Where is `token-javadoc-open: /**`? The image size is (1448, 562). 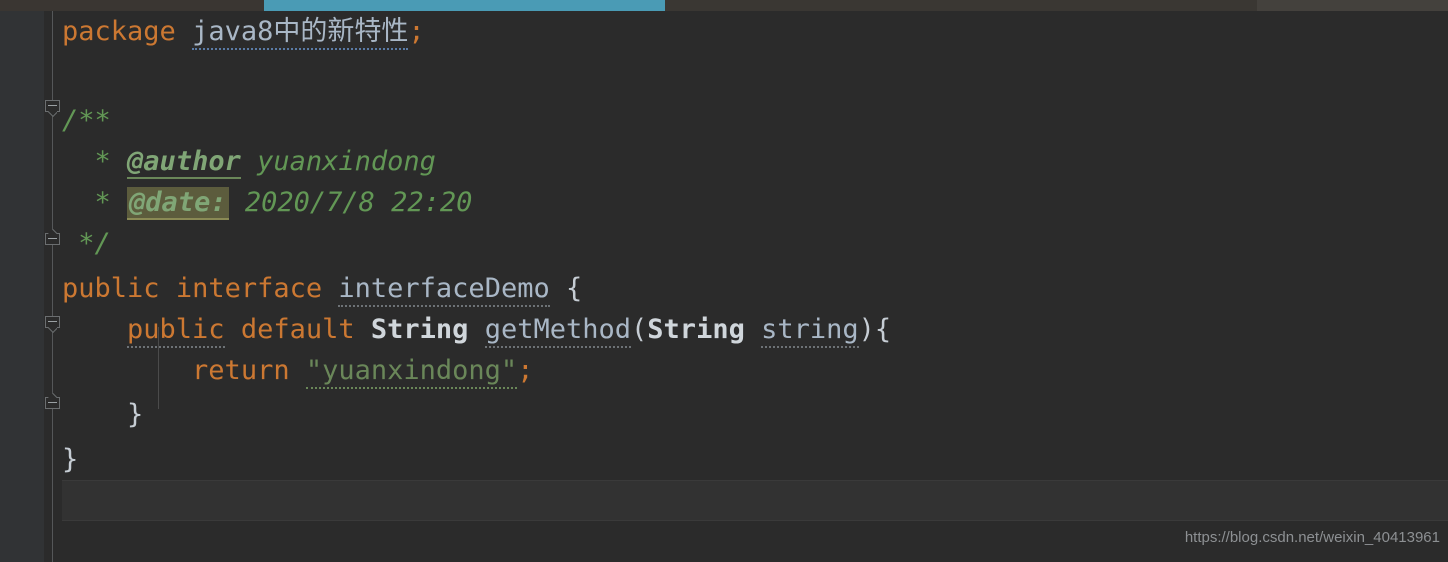
token-javadoc-open: /** is located at coordinates (86, 120).